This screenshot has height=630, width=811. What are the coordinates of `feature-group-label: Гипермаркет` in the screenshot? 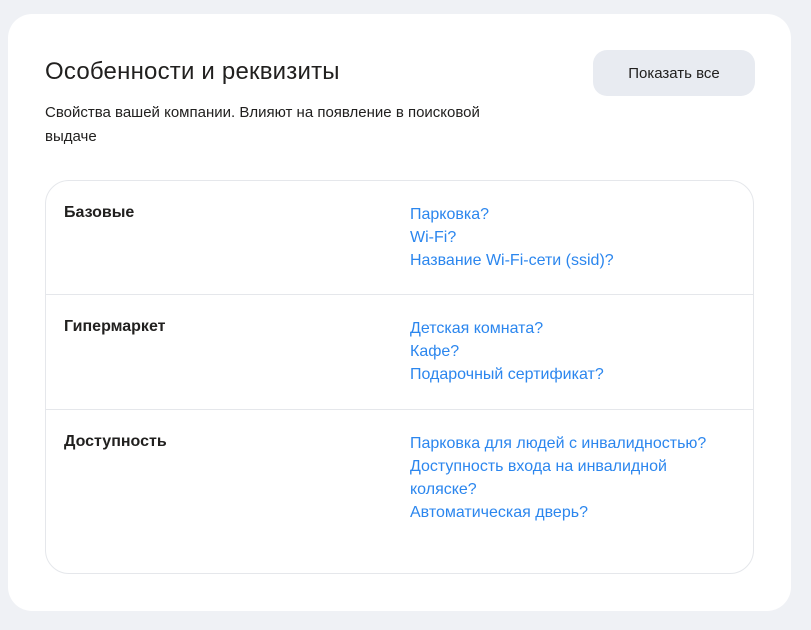 It's located at (115, 326).